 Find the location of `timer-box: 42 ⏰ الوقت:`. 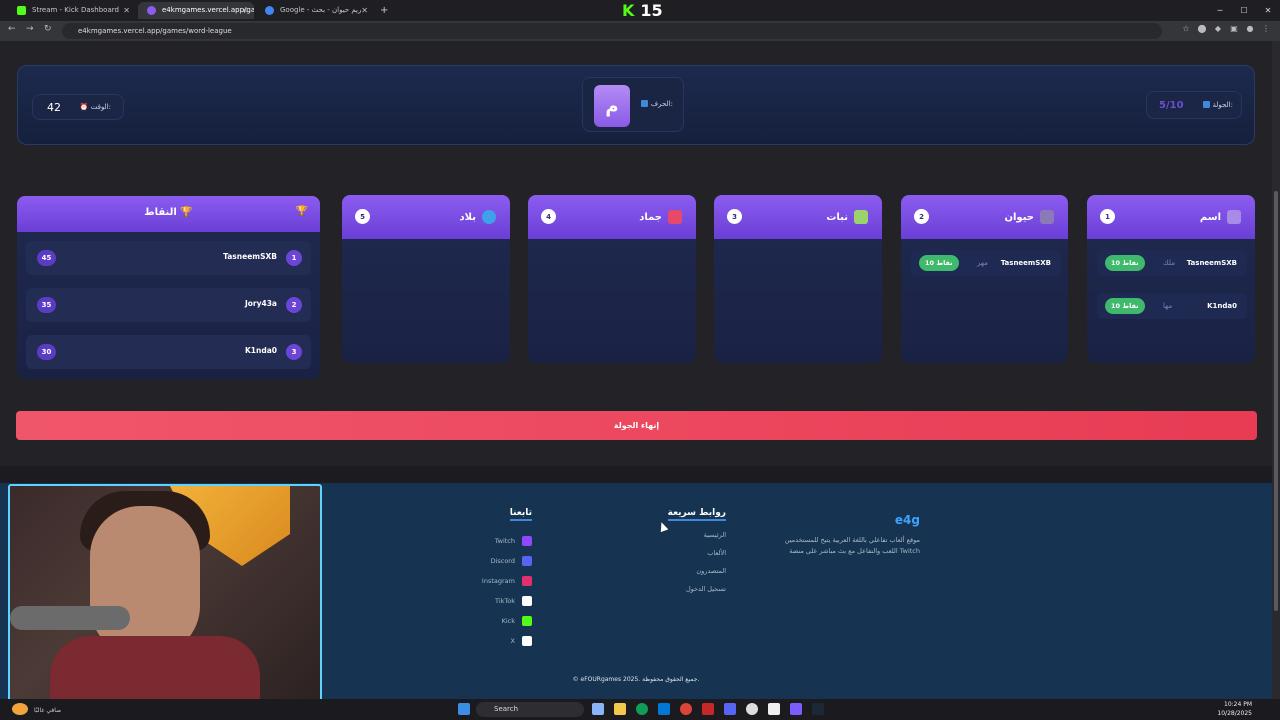

timer-box: 42 ⏰ الوقت: is located at coordinates (78, 107).